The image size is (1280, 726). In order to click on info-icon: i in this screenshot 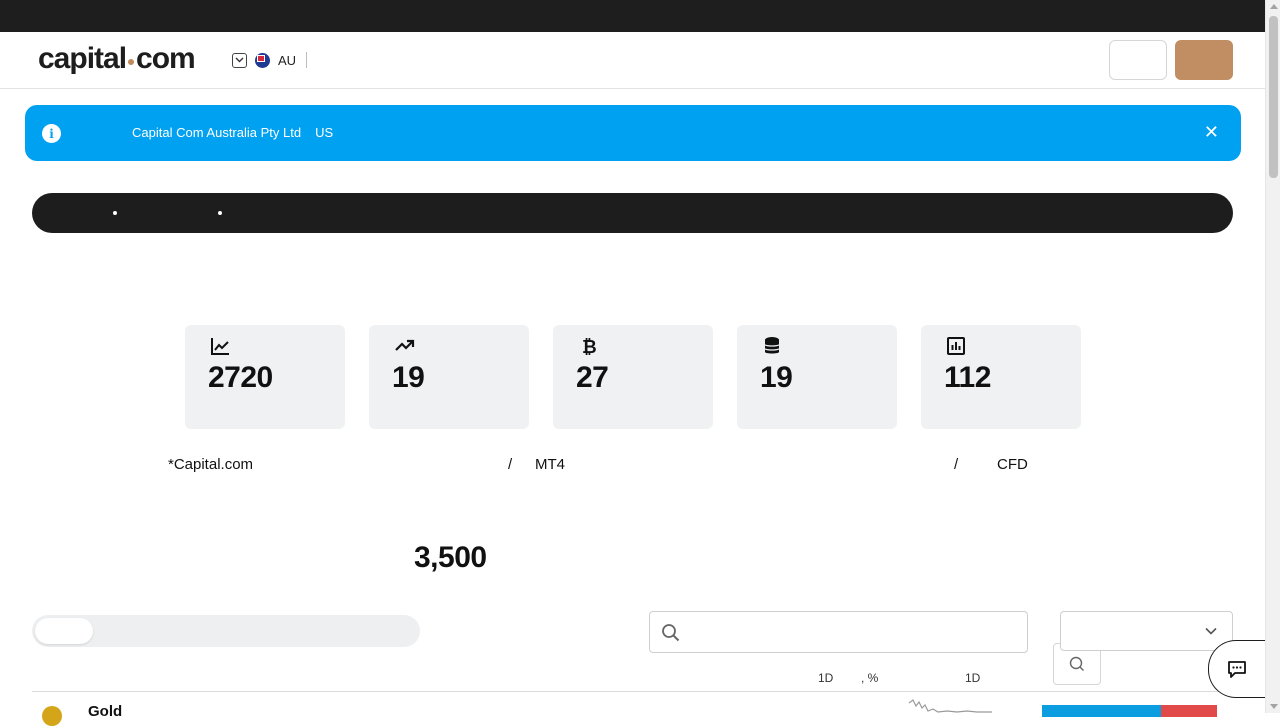, I will do `click(51, 133)`.